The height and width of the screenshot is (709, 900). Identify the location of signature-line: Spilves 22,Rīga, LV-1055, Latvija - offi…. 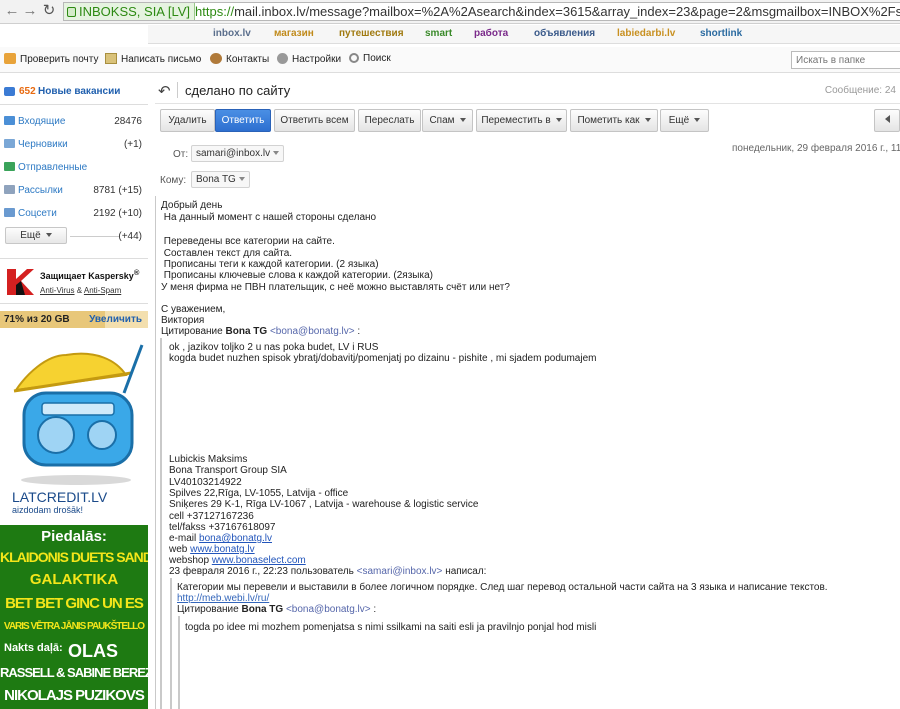
(259, 493).